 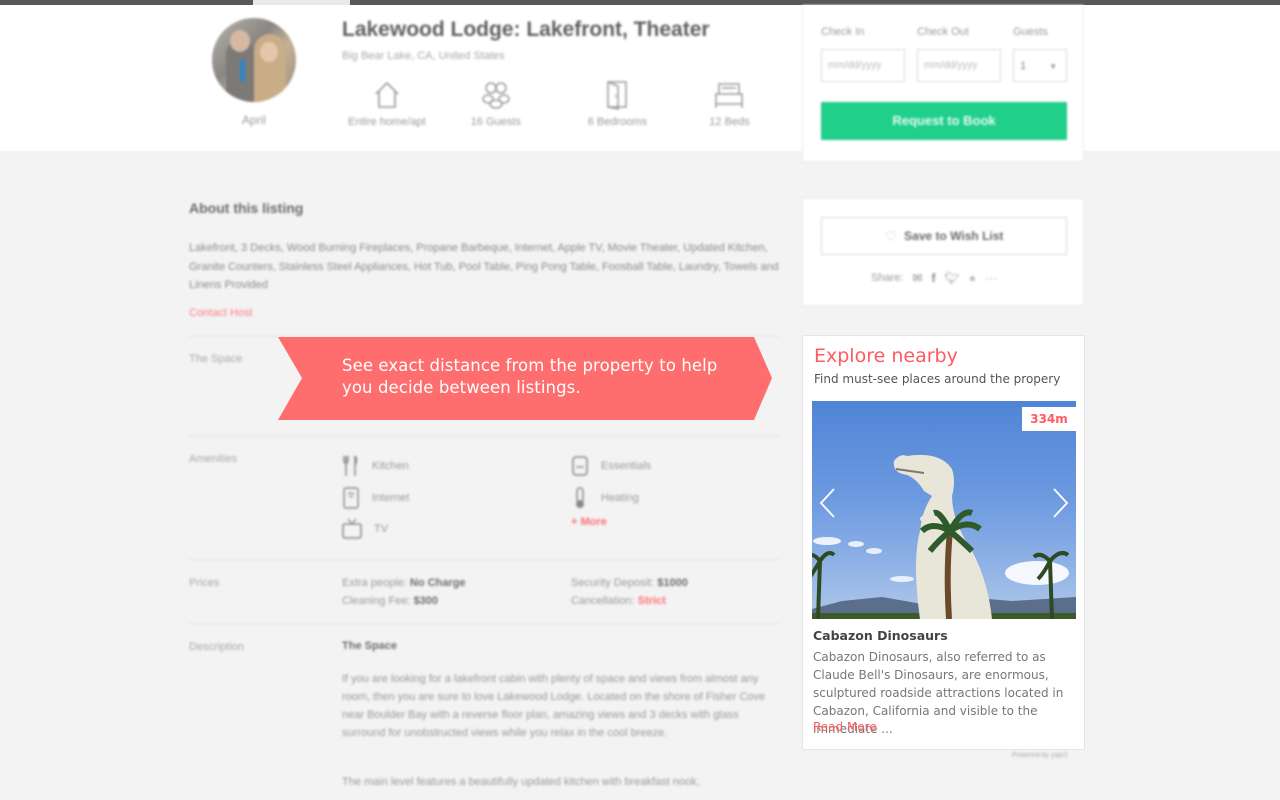 What do you see at coordinates (1040, 65) in the screenshot?
I see `guests-select: 1 ▼` at bounding box center [1040, 65].